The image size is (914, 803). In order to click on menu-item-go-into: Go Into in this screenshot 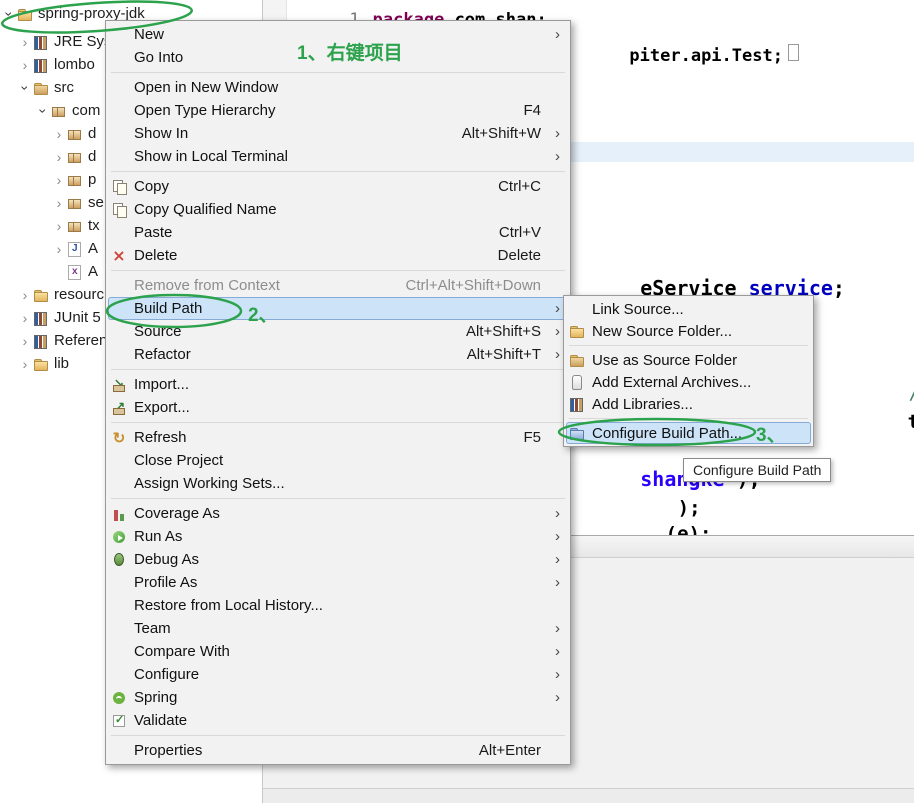, I will do `click(338, 57)`.